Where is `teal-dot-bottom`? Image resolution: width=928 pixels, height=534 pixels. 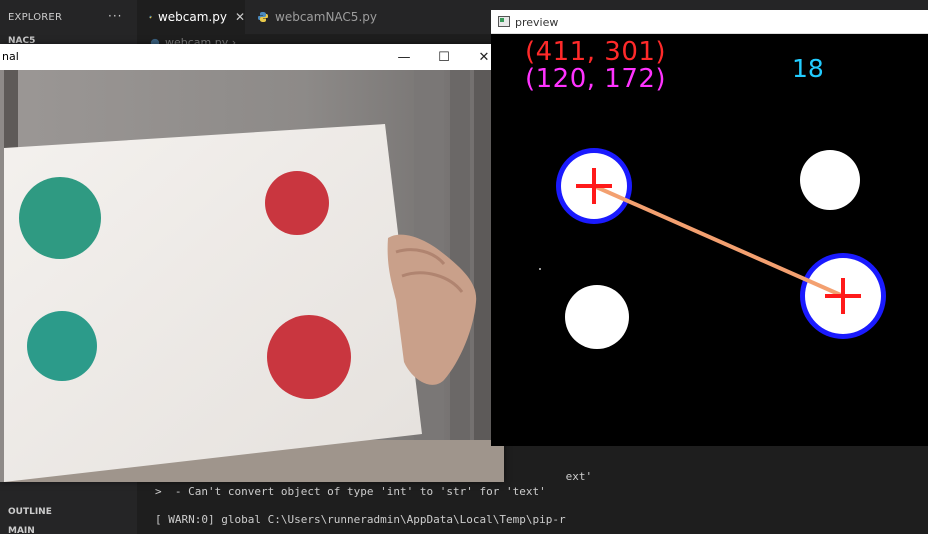
teal-dot-bottom is located at coordinates (62, 346).